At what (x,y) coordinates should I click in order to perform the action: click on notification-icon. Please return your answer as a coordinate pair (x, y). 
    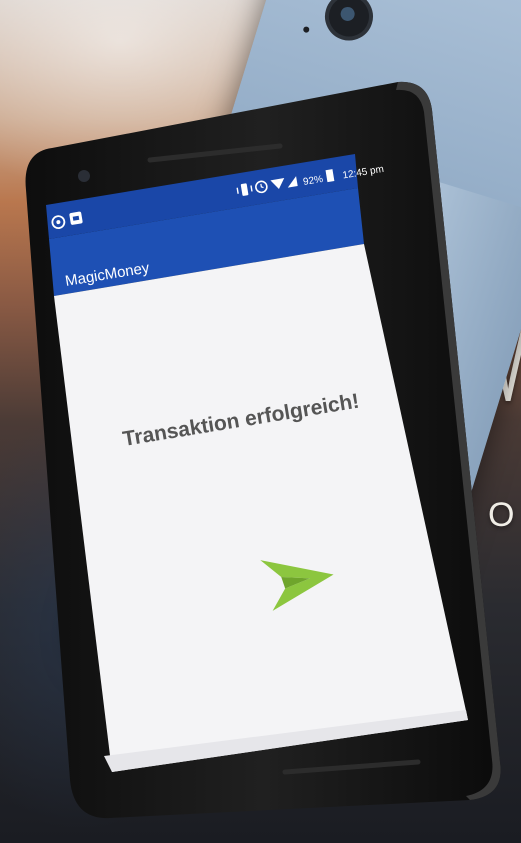
    Looking at the image, I should click on (76, 218).